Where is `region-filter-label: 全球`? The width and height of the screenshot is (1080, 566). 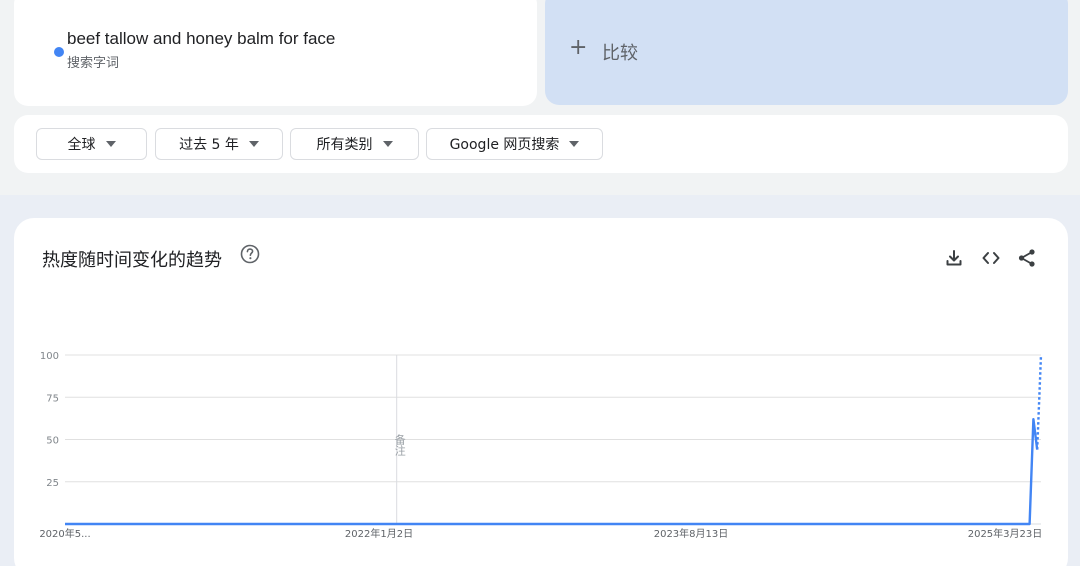 region-filter-label: 全球 is located at coordinates (81, 145).